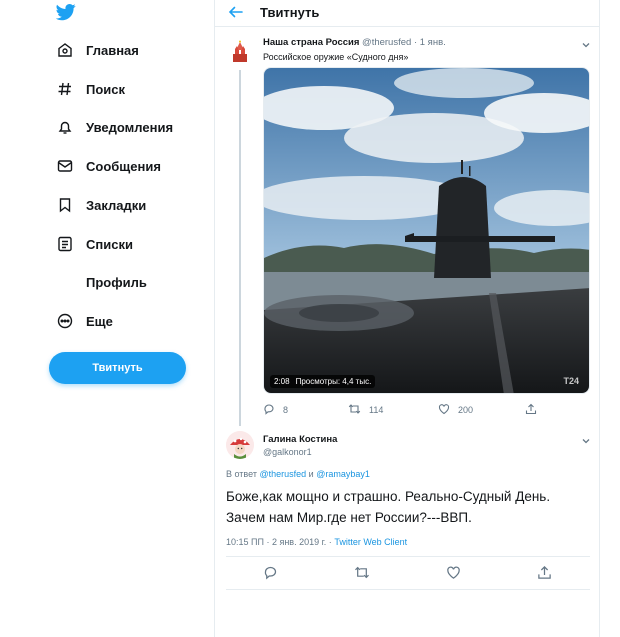 Image resolution: width=620 pixels, height=637 pixels. What do you see at coordinates (413, 411) in the screenshot?
I see `tweet-actions: 8 114 200` at bounding box center [413, 411].